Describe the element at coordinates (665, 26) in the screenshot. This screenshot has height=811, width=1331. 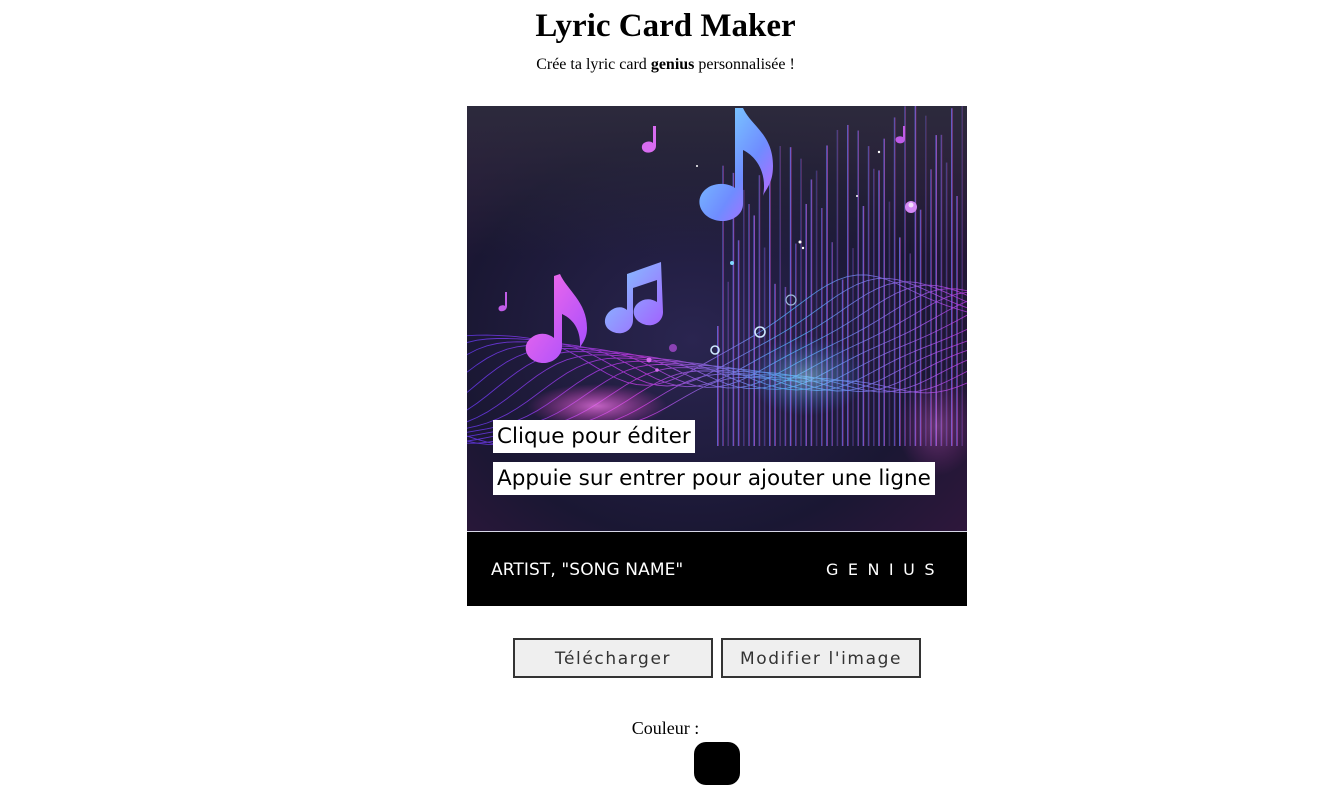
I see `page-title: Lyric Card Maker` at that location.